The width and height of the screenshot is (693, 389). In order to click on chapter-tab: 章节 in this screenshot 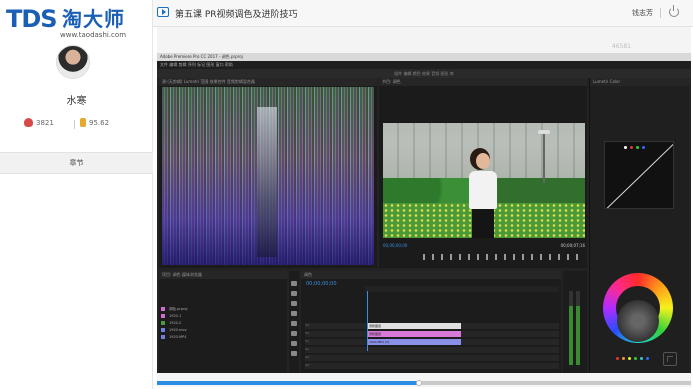, I will do `click(76, 163)`.